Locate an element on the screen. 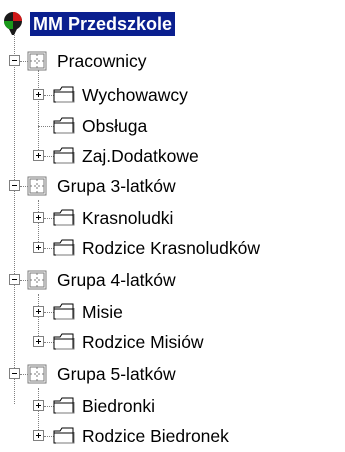 The width and height of the screenshot is (345, 452). tree-item-label: Obsługa is located at coordinates (115, 126).